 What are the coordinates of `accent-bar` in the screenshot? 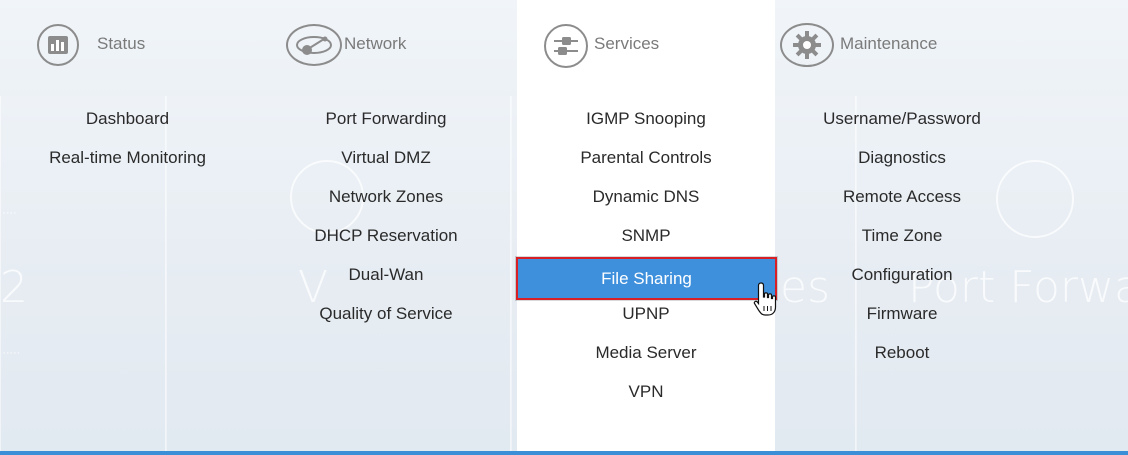 It's located at (564, 453).